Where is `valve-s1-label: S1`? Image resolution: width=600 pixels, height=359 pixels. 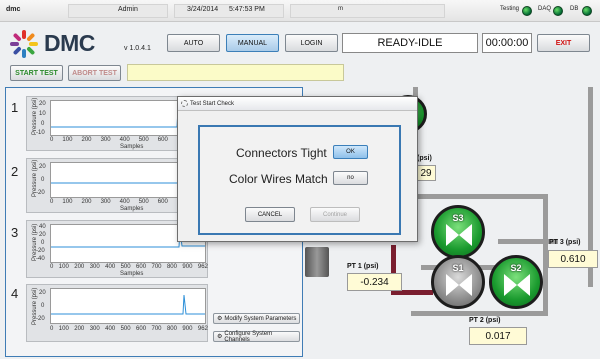
valve-s1-label: S1 is located at coordinates (458, 268).